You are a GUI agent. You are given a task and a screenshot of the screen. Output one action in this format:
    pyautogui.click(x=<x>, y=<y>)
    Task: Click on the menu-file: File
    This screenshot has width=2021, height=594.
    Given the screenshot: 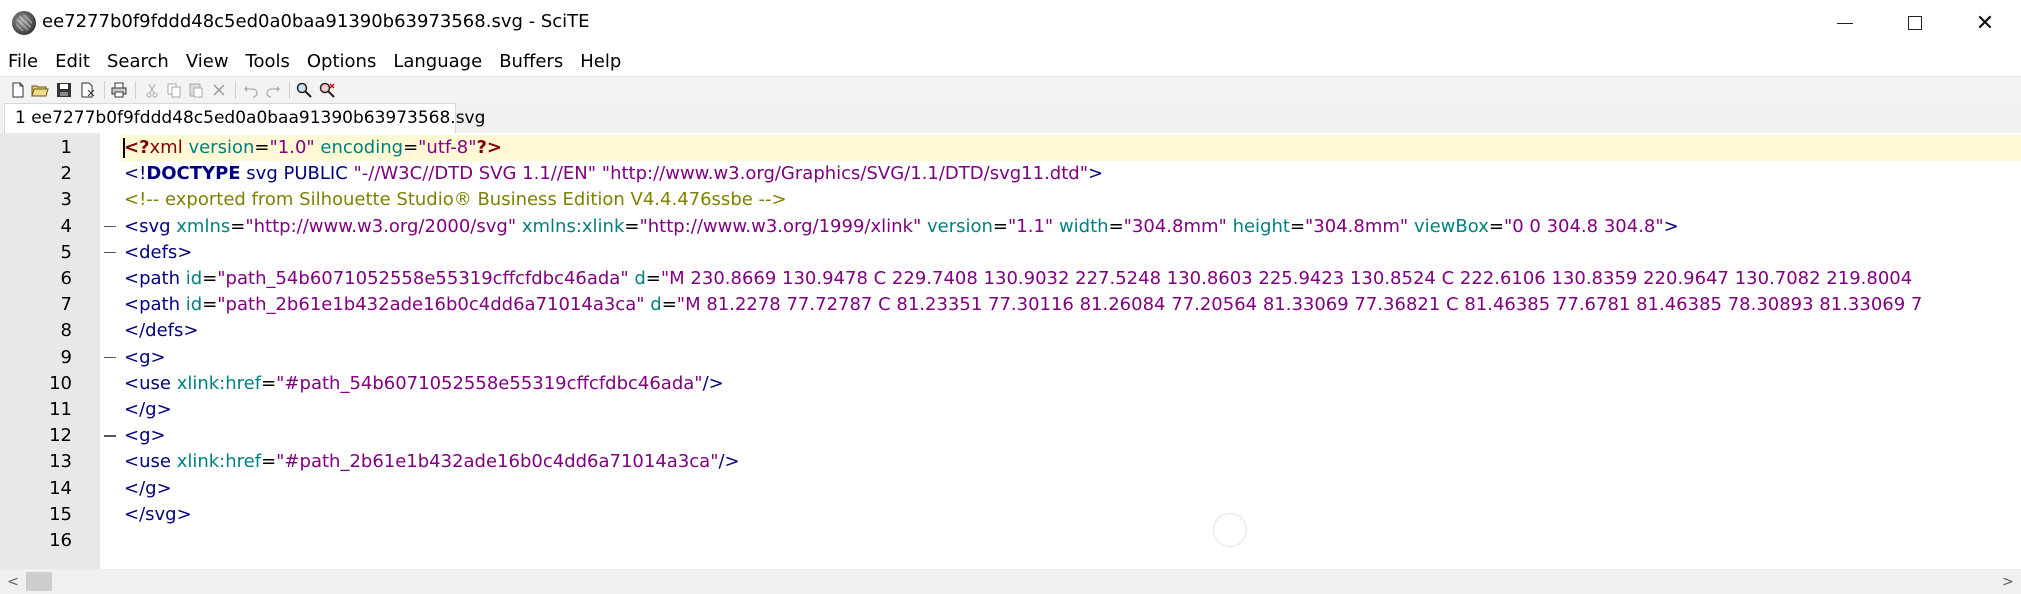 What is the action you would take?
    pyautogui.click(x=23, y=61)
    